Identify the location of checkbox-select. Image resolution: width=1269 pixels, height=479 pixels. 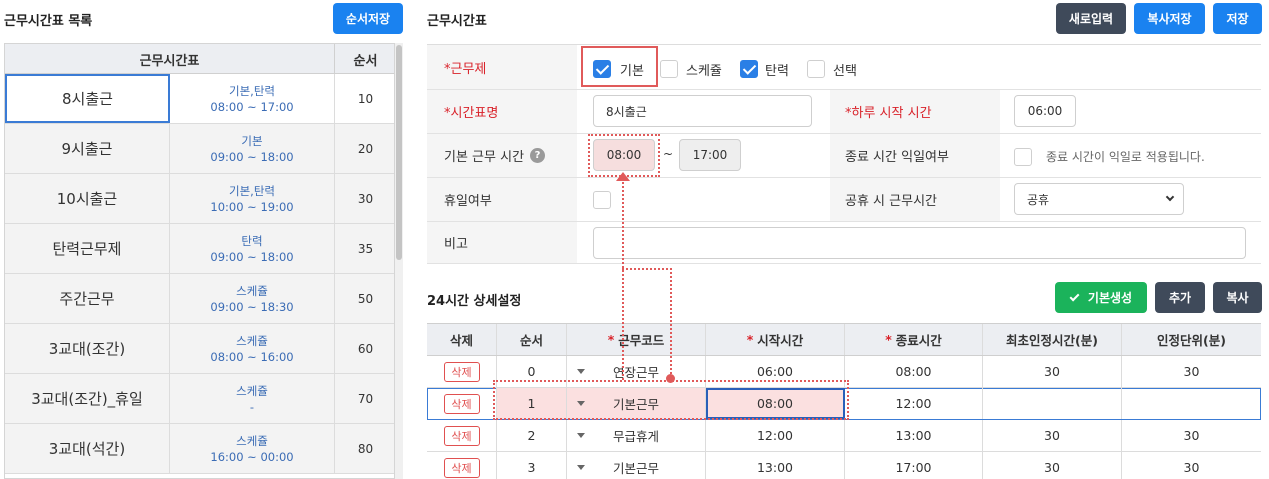
(816, 69).